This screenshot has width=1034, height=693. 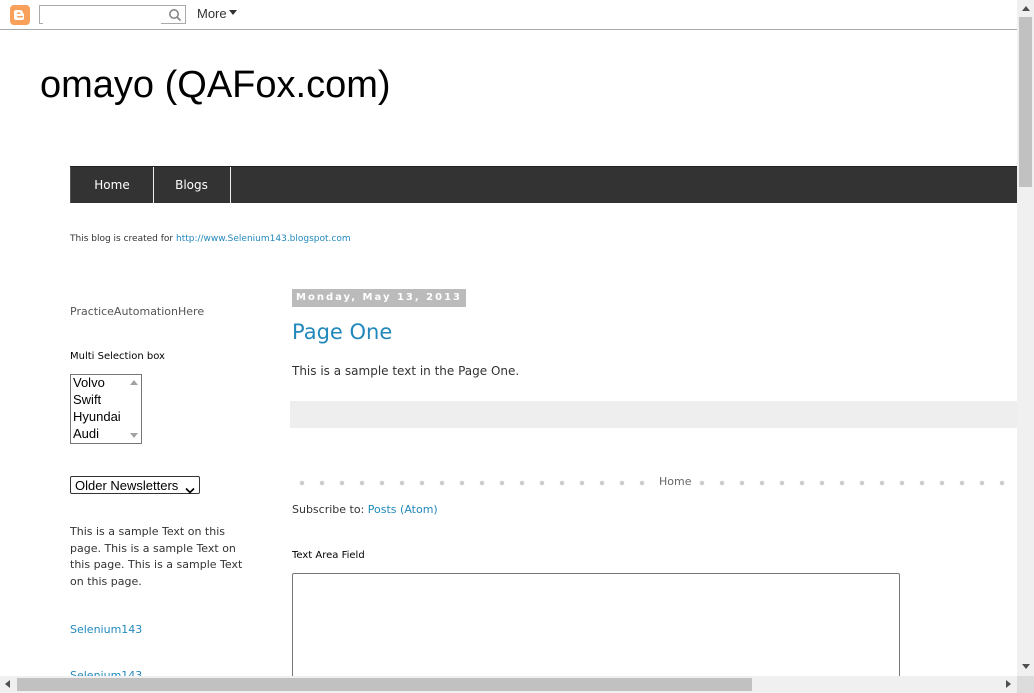 What do you see at coordinates (190, 491) in the screenshot?
I see `chevron-down-icon` at bounding box center [190, 491].